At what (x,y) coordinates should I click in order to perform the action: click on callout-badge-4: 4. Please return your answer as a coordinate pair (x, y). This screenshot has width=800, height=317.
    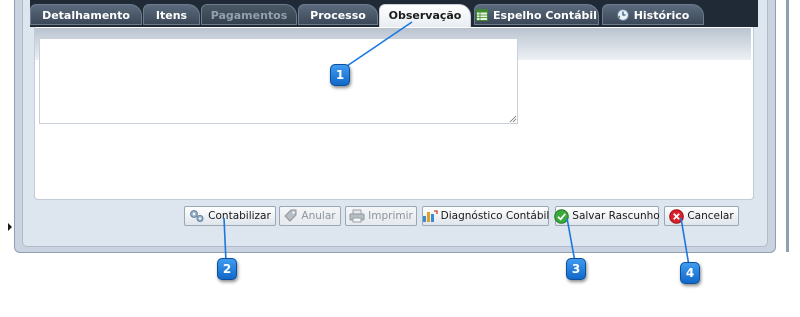
    Looking at the image, I should click on (690, 273).